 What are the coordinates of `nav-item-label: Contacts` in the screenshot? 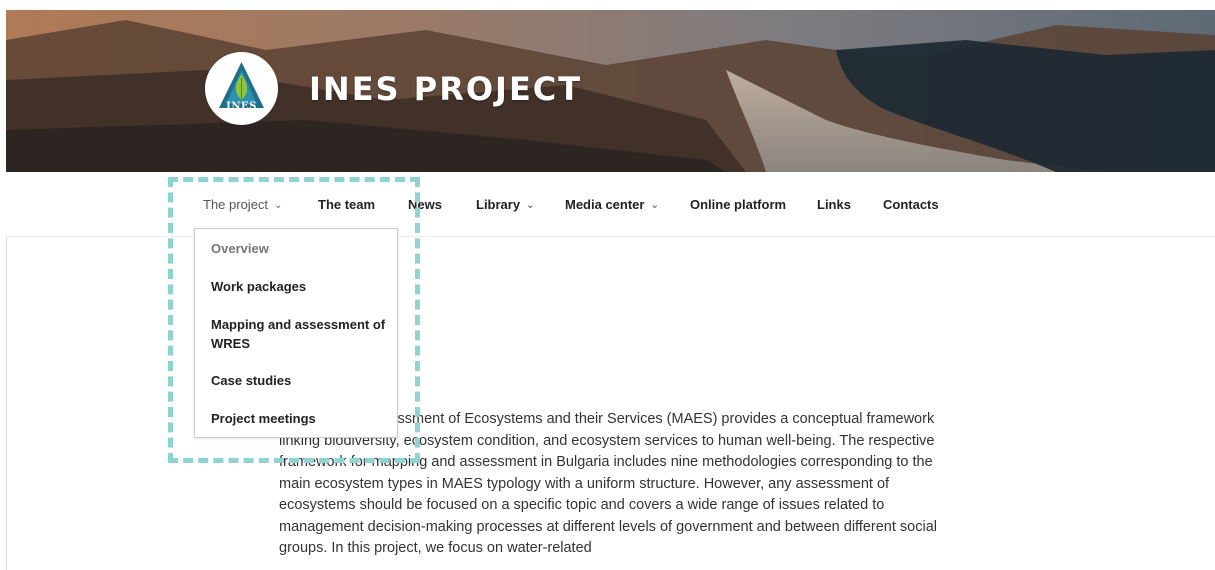 It's located at (911, 204).